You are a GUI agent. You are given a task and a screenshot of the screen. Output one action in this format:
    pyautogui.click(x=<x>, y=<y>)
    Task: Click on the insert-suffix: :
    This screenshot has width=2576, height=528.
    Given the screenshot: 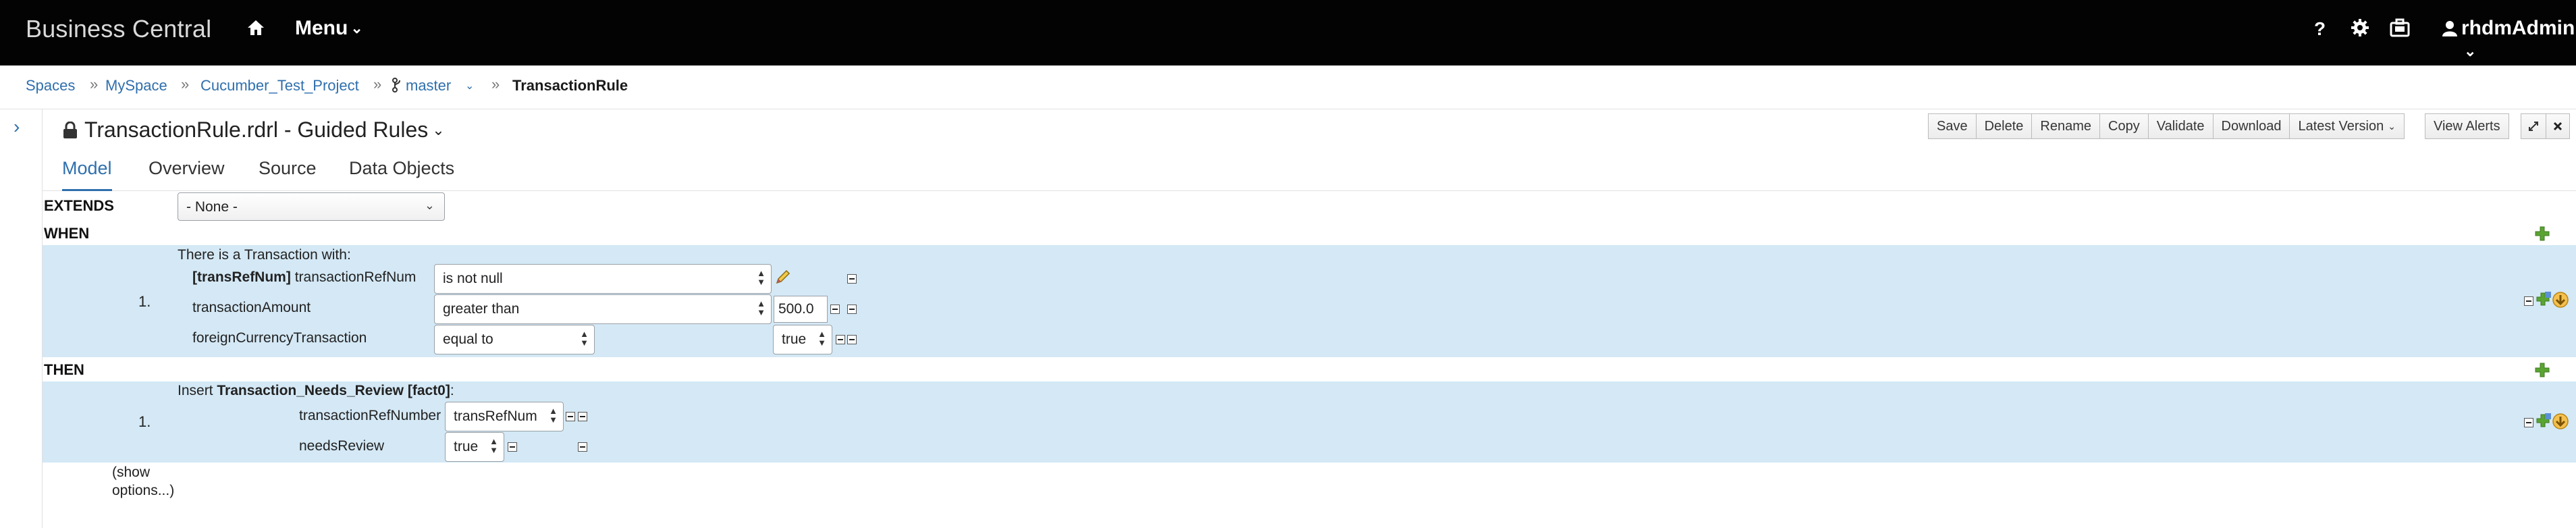 What is the action you would take?
    pyautogui.click(x=452, y=390)
    